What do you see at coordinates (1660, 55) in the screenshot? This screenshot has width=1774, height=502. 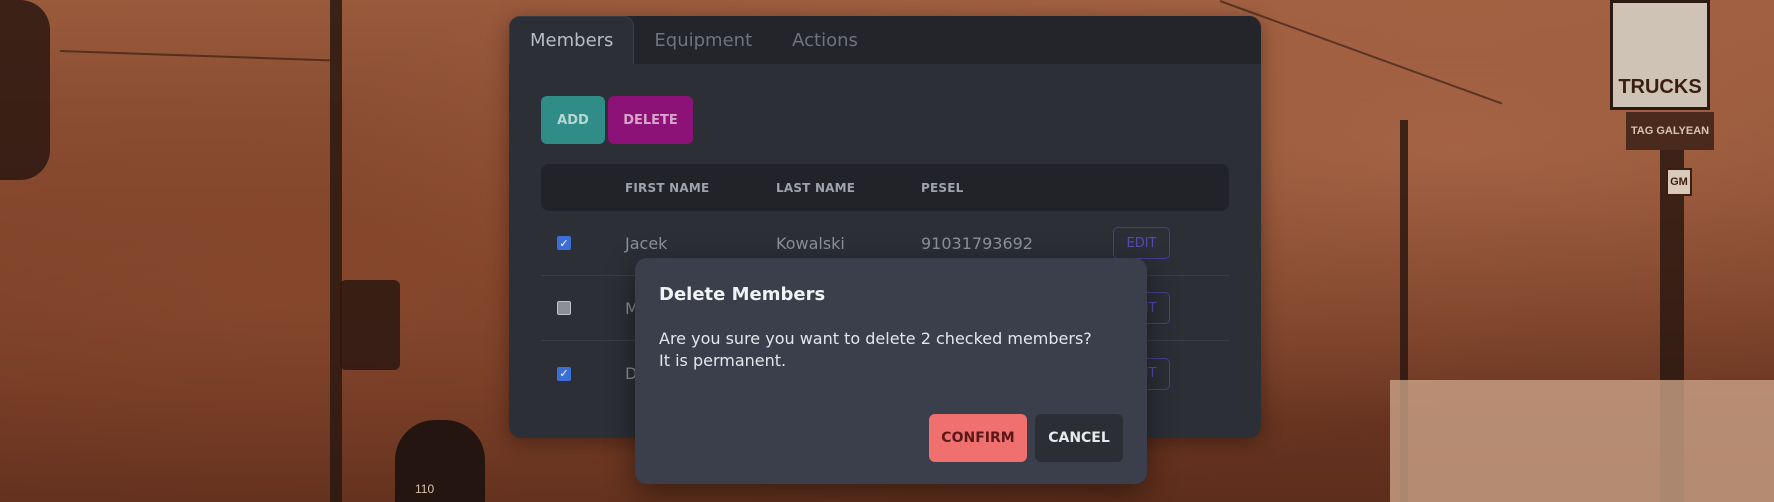 I see `trucks-sign: TRUCKS` at bounding box center [1660, 55].